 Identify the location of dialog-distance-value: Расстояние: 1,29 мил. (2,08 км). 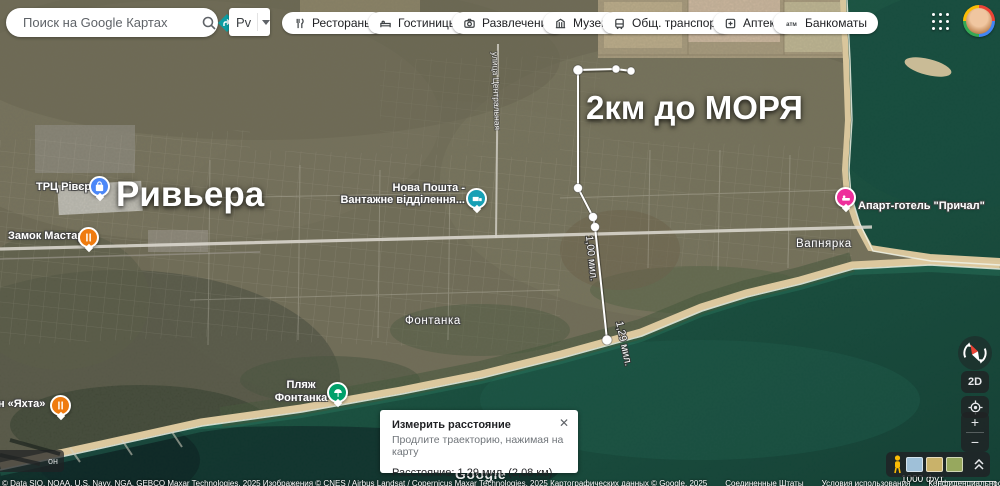
(472, 473).